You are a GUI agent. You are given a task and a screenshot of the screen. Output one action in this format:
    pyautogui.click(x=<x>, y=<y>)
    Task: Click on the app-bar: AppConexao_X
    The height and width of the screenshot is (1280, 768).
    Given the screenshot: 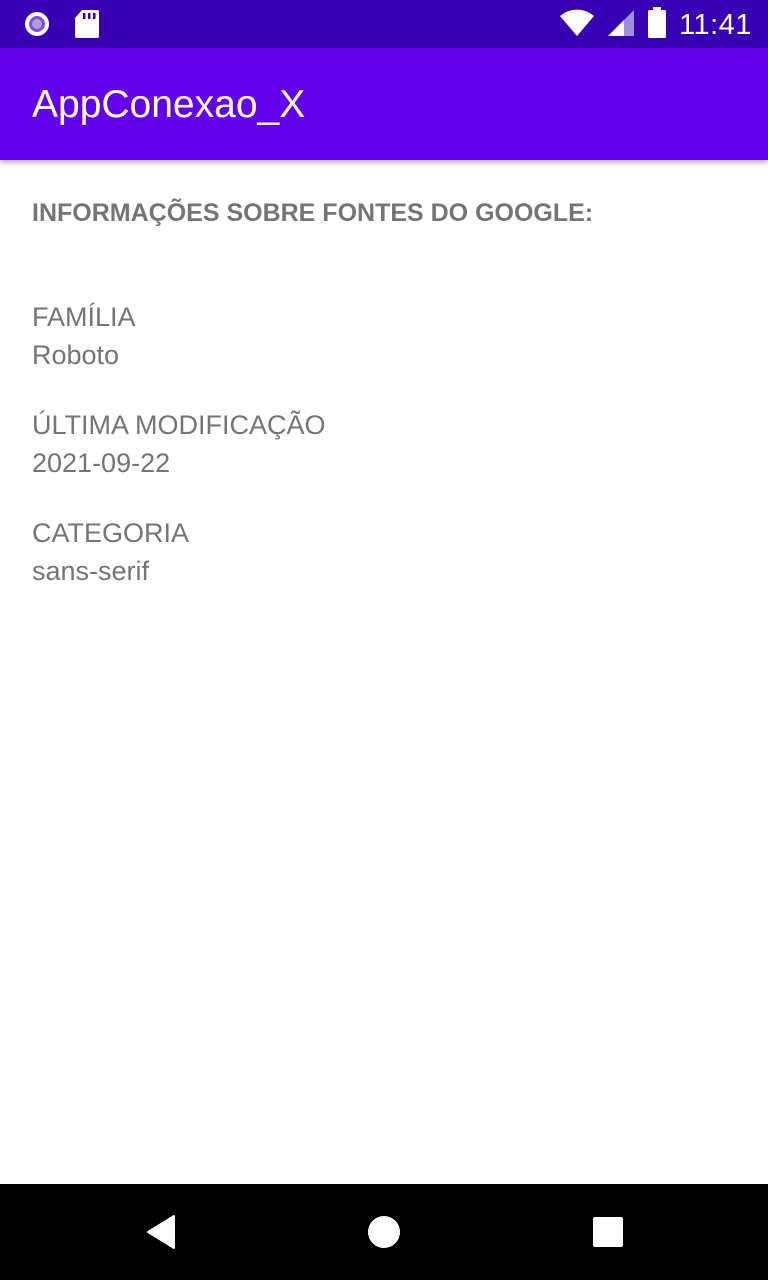 What is the action you would take?
    pyautogui.click(x=384, y=104)
    